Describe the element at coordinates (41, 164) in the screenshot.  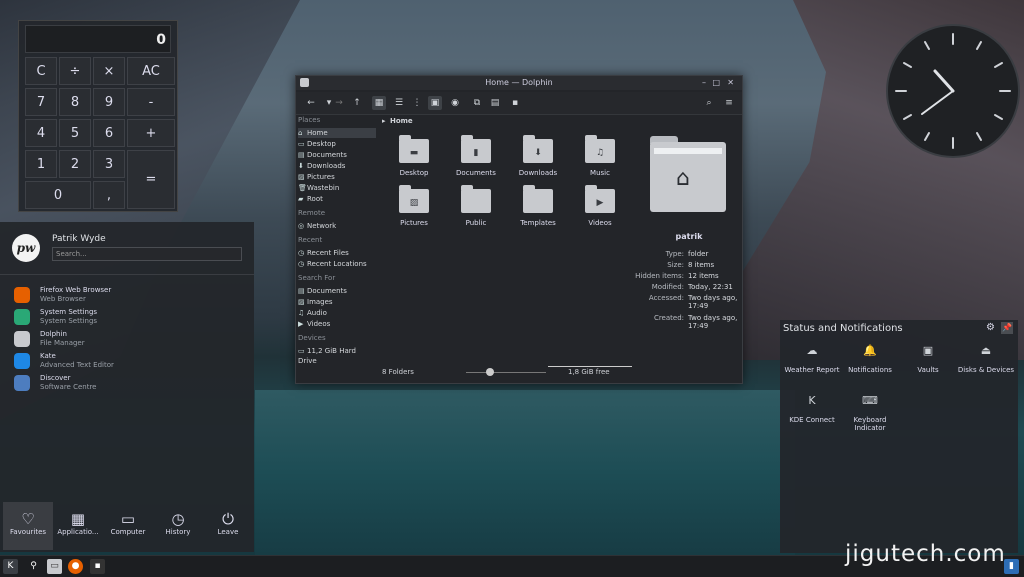
I see `calc-key: 1` at that location.